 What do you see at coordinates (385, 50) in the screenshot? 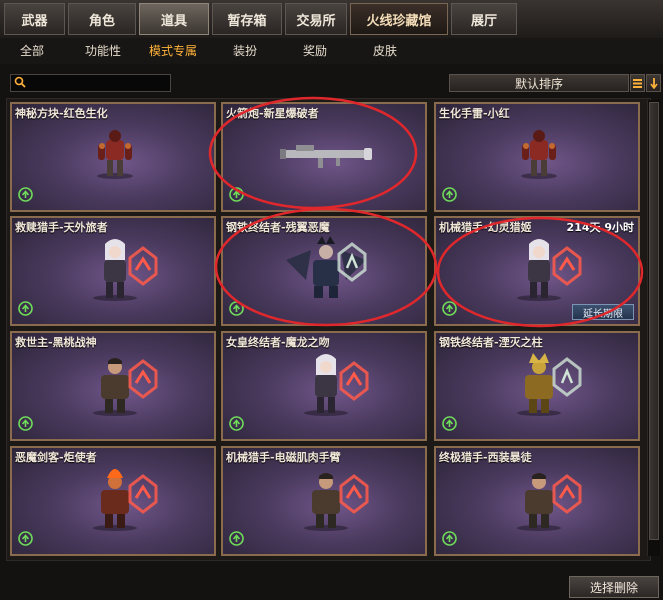
I see `subtab-skins: 皮肤` at bounding box center [385, 50].